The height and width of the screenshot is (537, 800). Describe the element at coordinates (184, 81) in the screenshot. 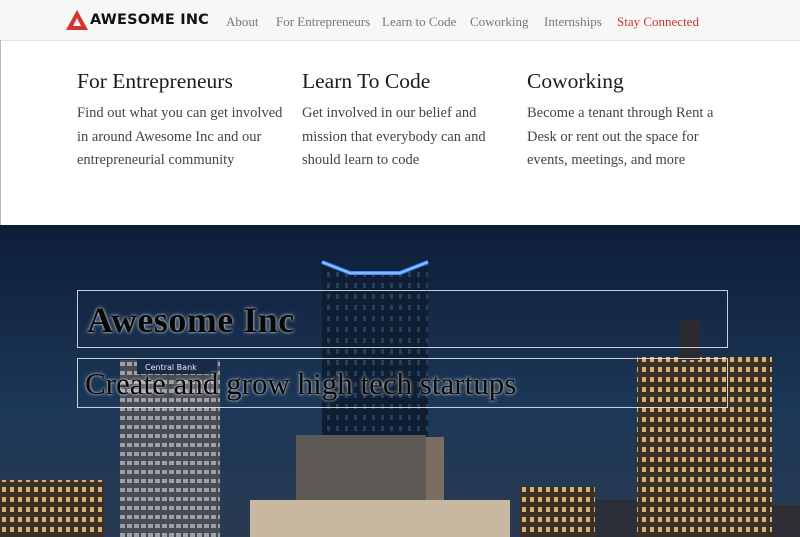

I see `feature-title: For Entrepreneurs` at that location.